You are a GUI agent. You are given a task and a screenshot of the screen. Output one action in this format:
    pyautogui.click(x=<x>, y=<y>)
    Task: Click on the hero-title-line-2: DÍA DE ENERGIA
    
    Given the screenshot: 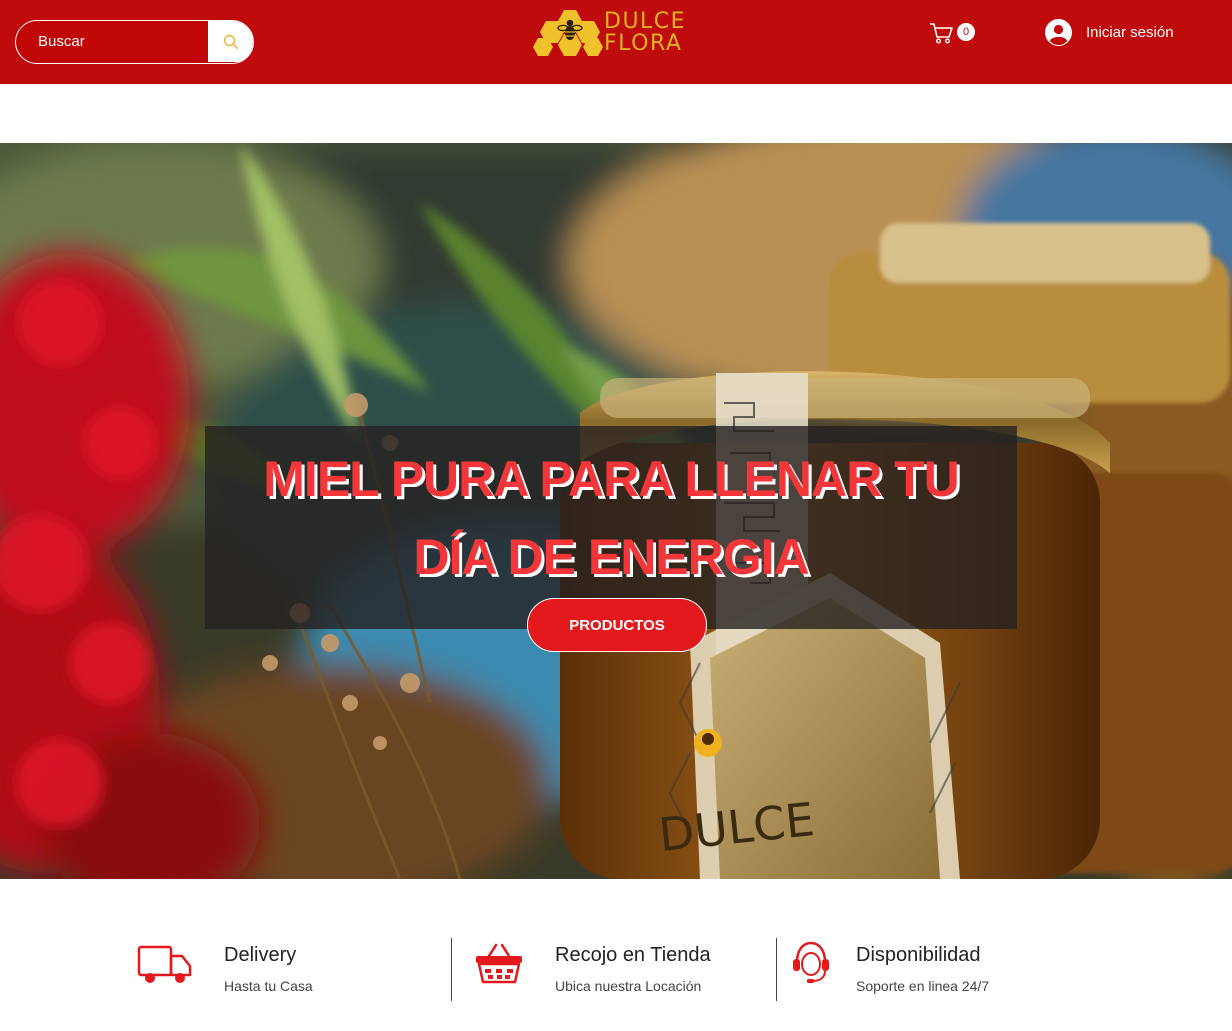 What is the action you would take?
    pyautogui.click(x=611, y=557)
    